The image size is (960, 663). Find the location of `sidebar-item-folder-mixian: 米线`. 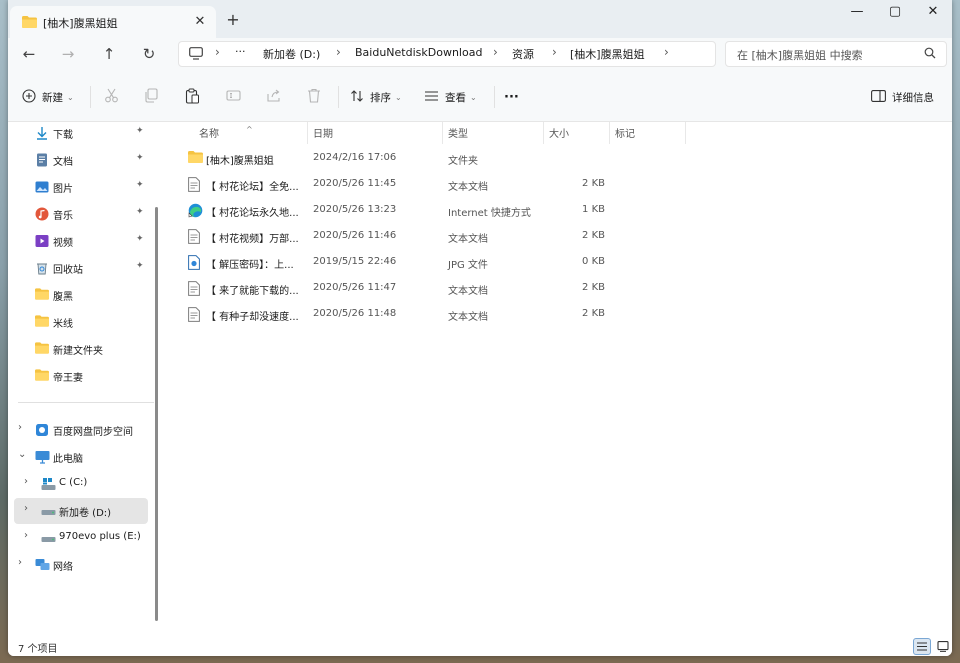

sidebar-item-folder-mixian: 米线 is located at coordinates (81, 322).